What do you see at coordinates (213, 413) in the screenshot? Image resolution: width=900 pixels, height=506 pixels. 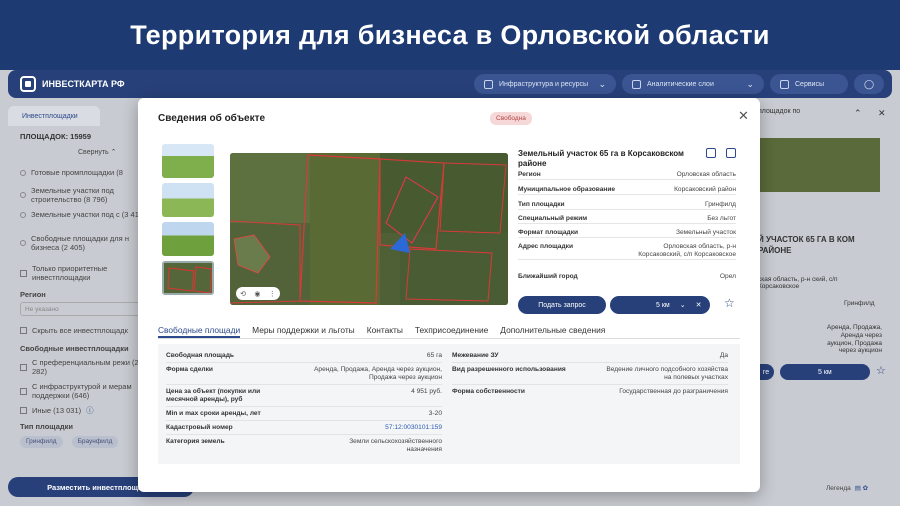 I see `detail-key: Min и max сроки аренды, лет` at bounding box center [213, 413].